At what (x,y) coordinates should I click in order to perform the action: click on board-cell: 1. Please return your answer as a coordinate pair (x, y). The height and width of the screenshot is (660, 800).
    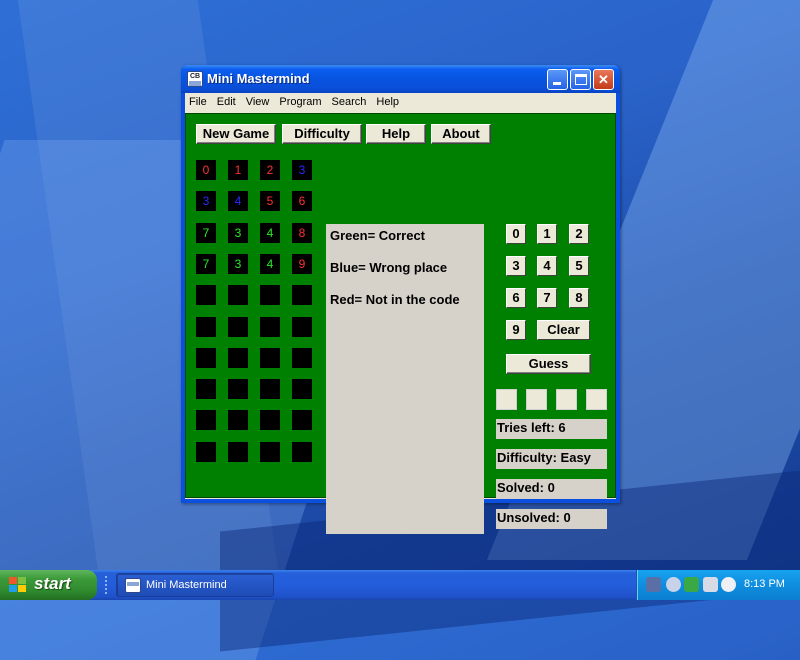
    Looking at the image, I should click on (238, 170).